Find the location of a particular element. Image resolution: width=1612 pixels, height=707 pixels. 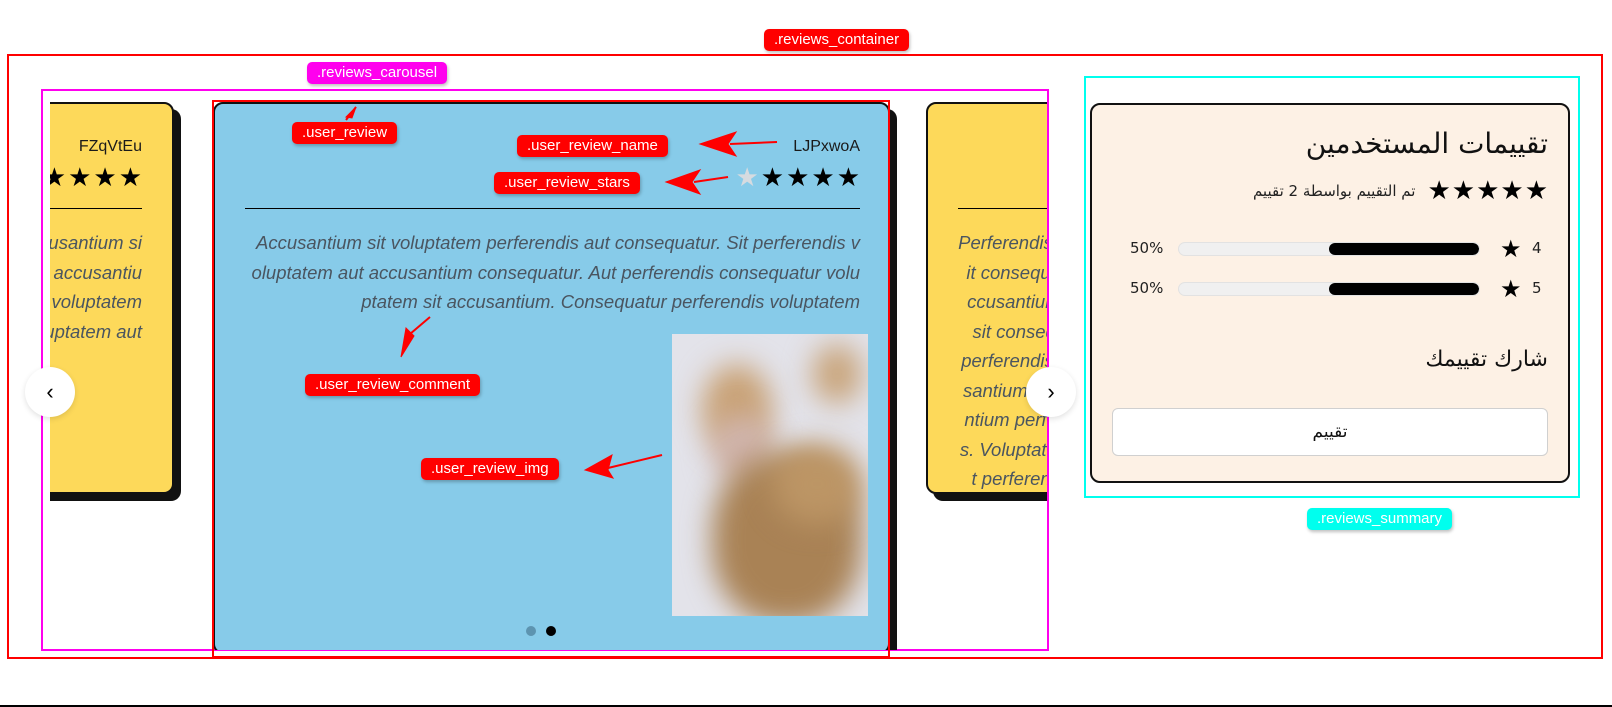

review-stars: ★★★★ is located at coordinates (96, 177).